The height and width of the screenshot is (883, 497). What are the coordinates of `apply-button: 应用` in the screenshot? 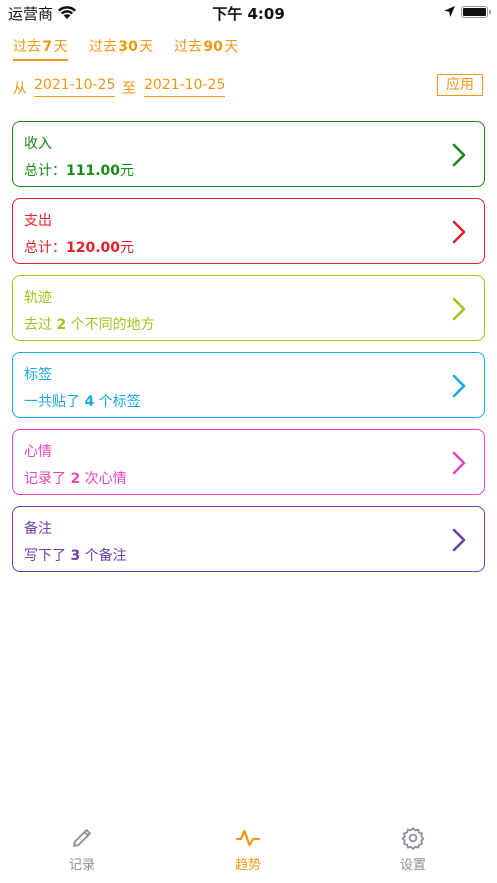 It's located at (460, 85).